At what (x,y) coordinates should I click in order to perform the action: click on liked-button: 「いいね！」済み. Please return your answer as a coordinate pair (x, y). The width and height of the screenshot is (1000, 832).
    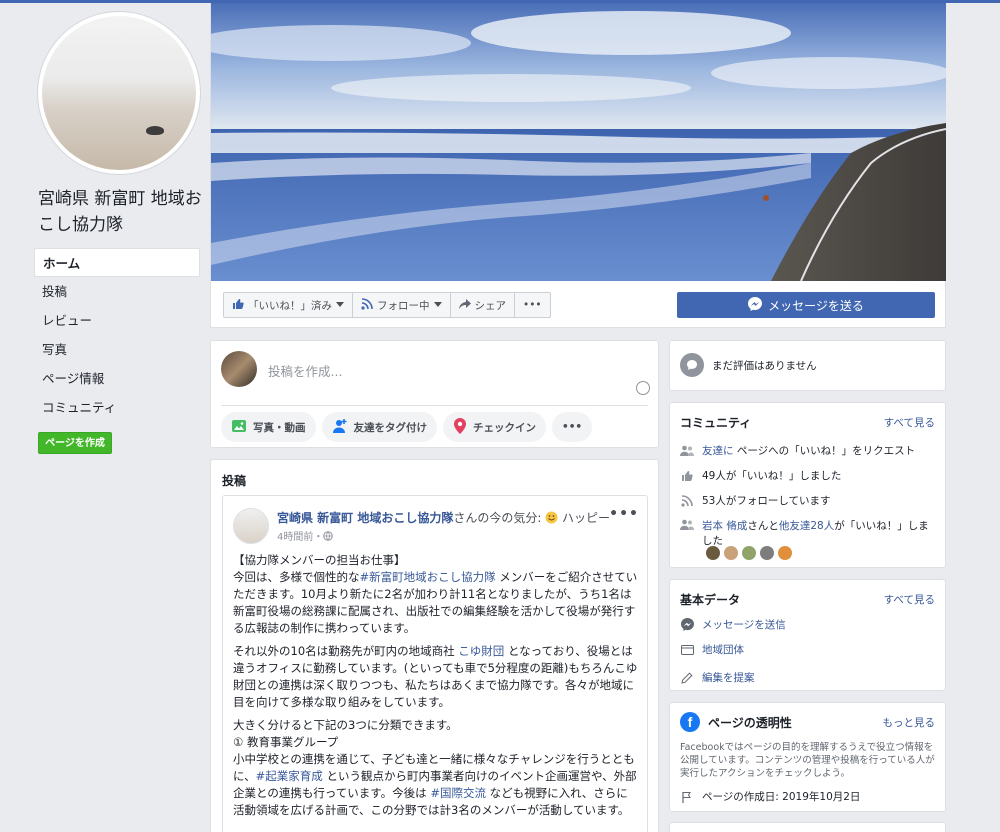
    Looking at the image, I should click on (288, 305).